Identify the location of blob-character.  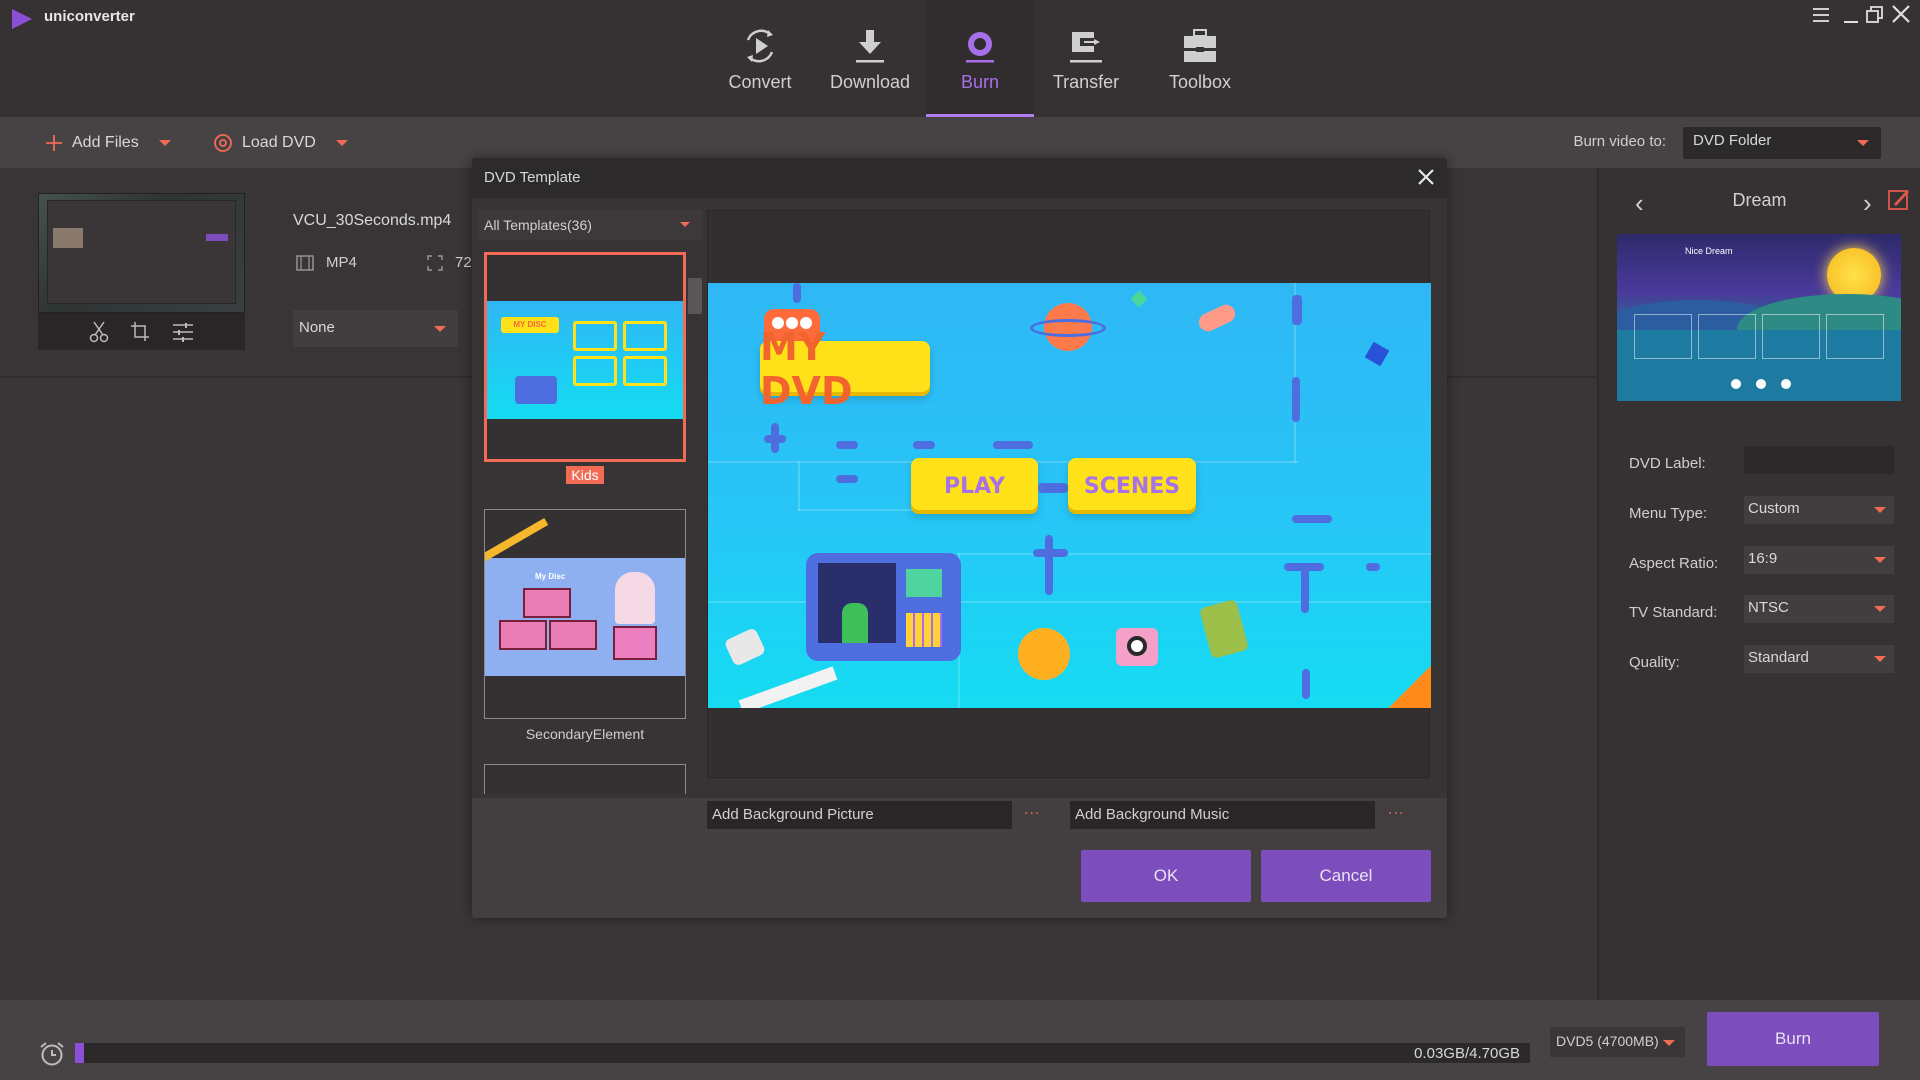
(1044, 654).